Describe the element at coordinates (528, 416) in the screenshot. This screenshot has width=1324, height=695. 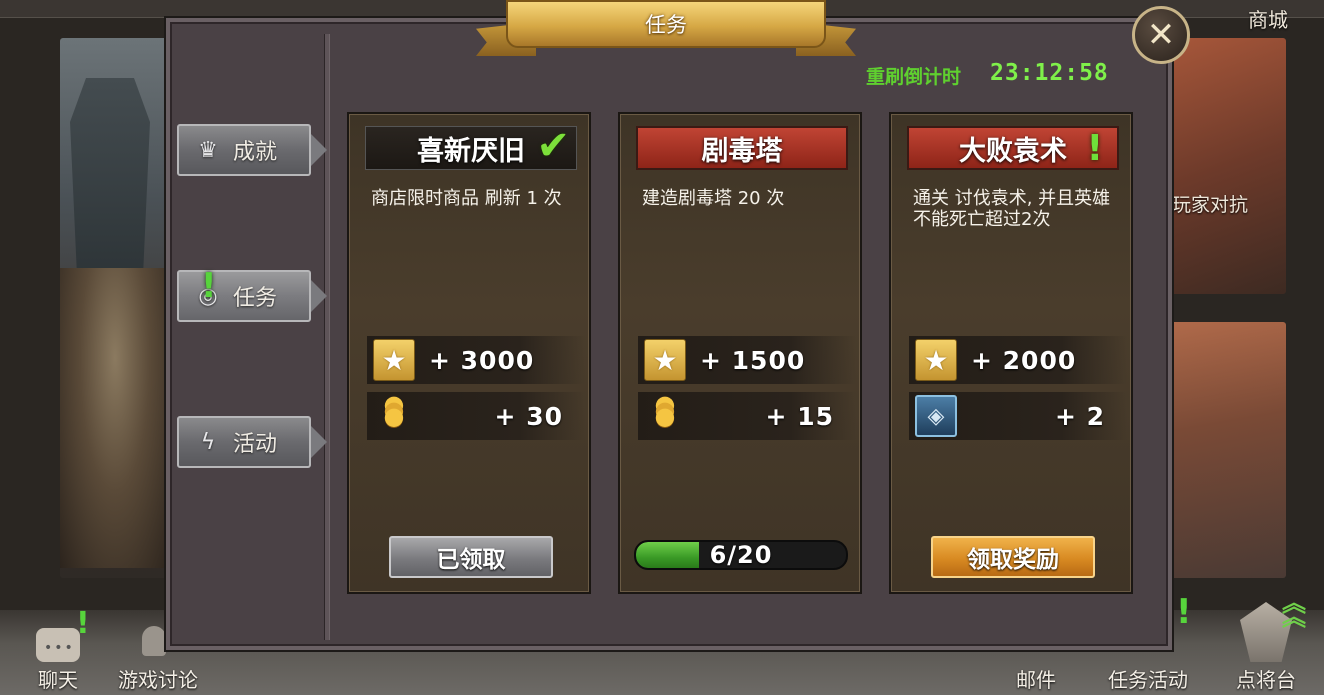
I see `reward-value: + 30` at that location.